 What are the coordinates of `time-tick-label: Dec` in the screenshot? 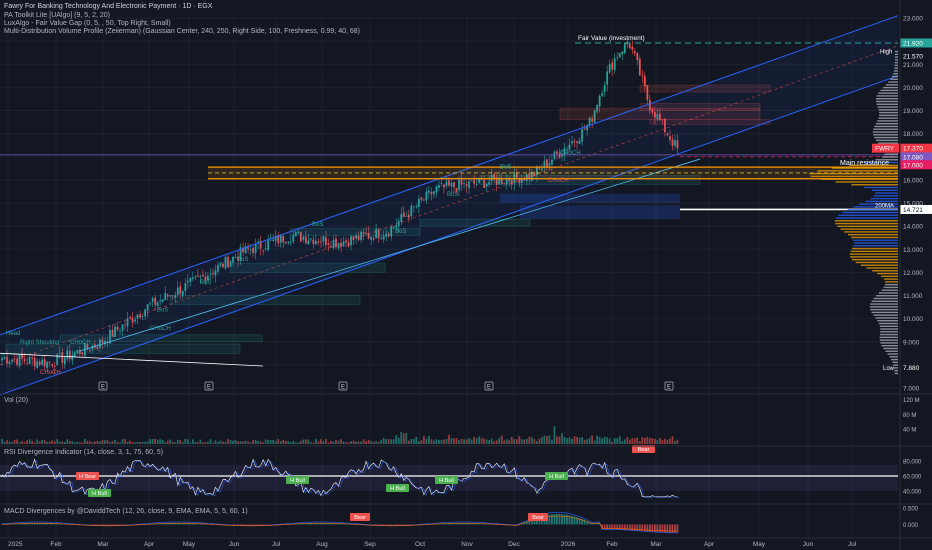 It's located at (514, 544).